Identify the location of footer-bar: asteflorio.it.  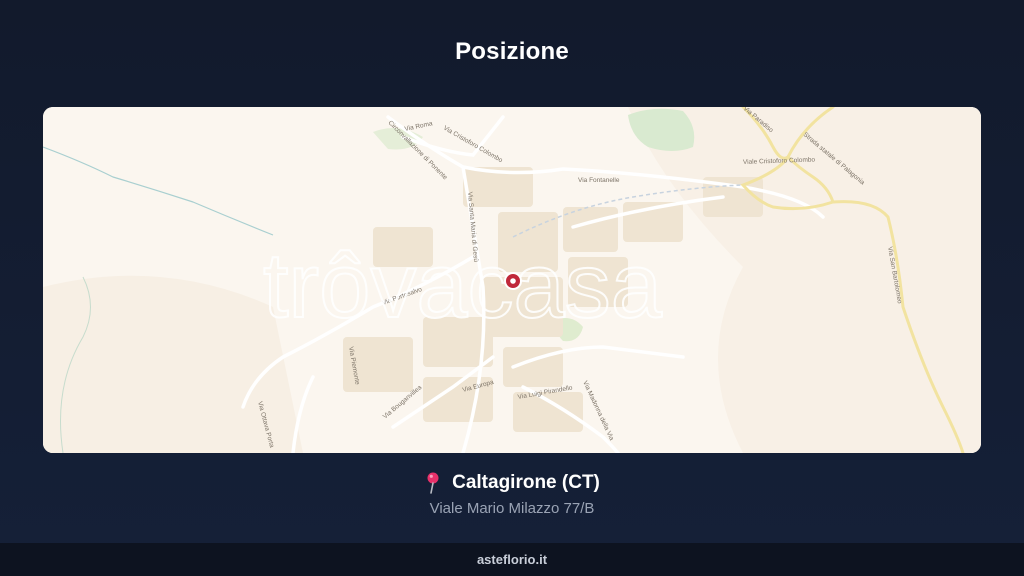
(512, 559).